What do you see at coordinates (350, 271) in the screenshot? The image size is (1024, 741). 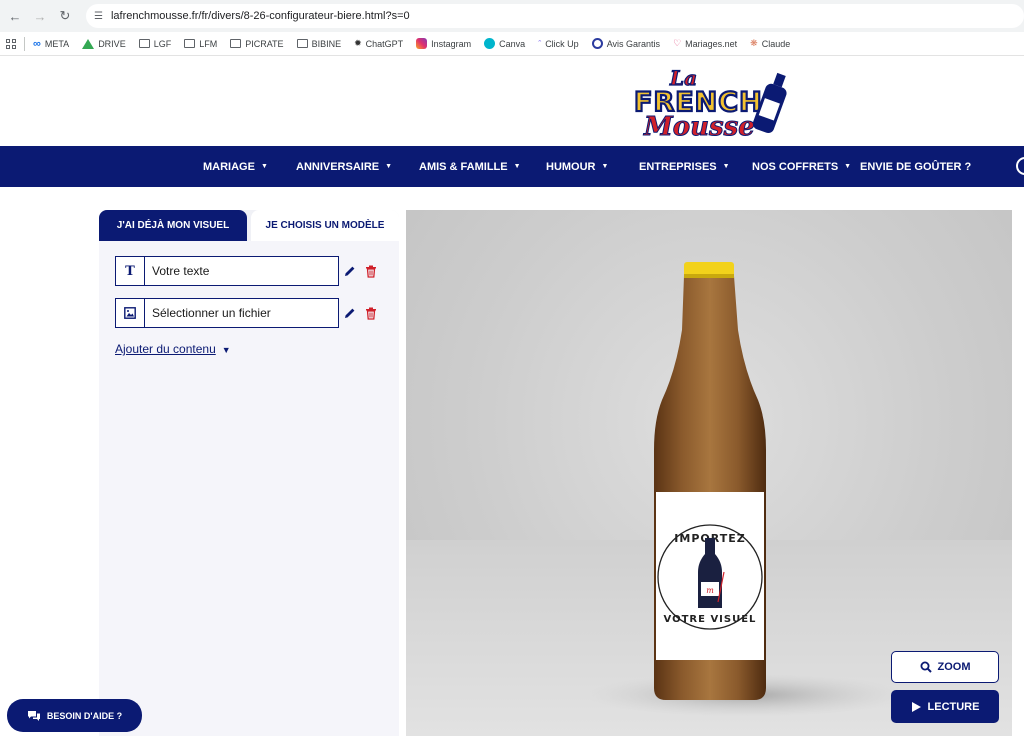 I see `edit-text-icon` at bounding box center [350, 271].